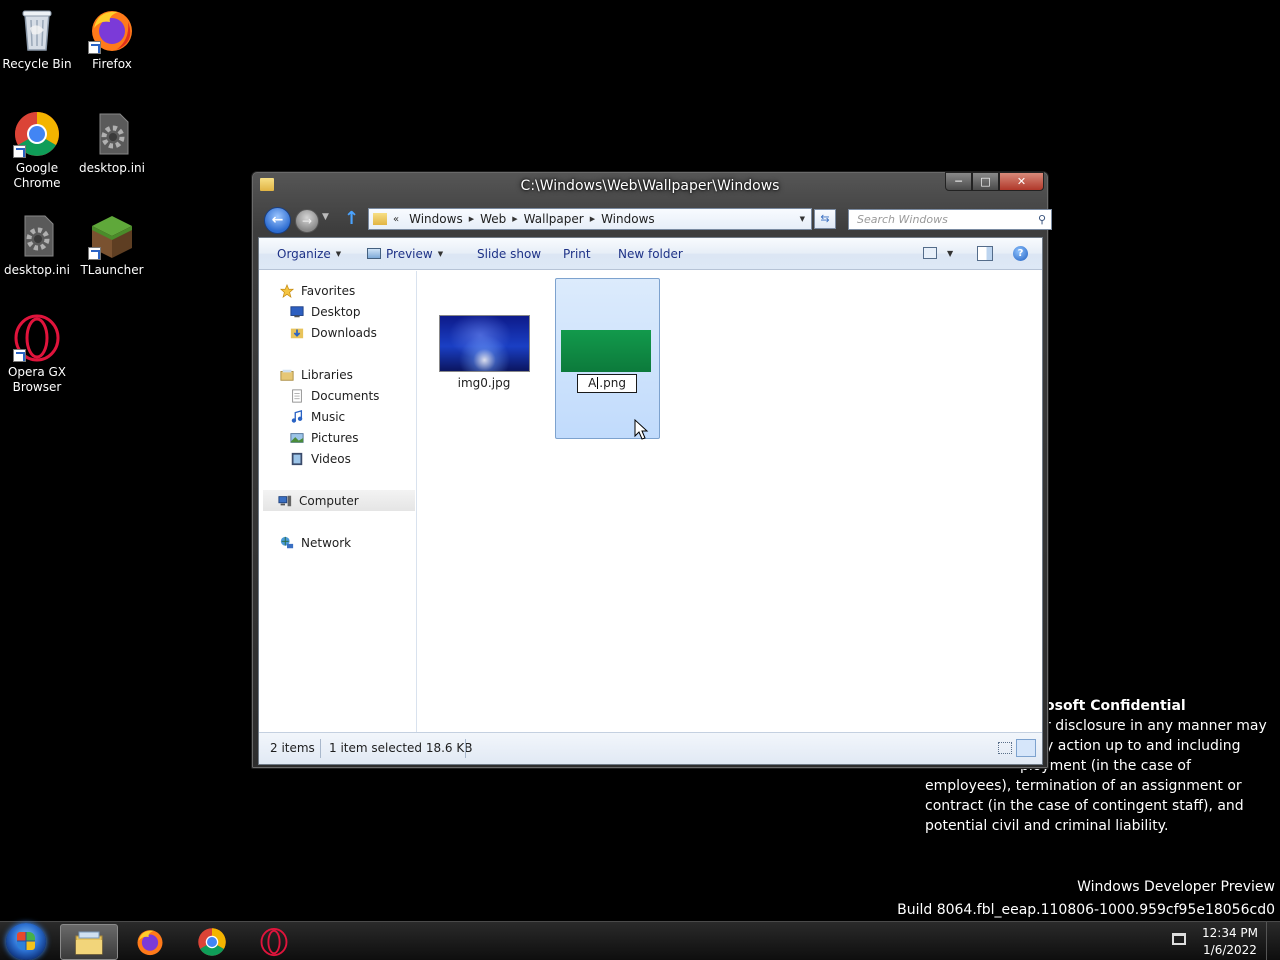 The width and height of the screenshot is (1280, 960). I want to click on desktop-icon-label: Recycle Bin, so click(37, 64).